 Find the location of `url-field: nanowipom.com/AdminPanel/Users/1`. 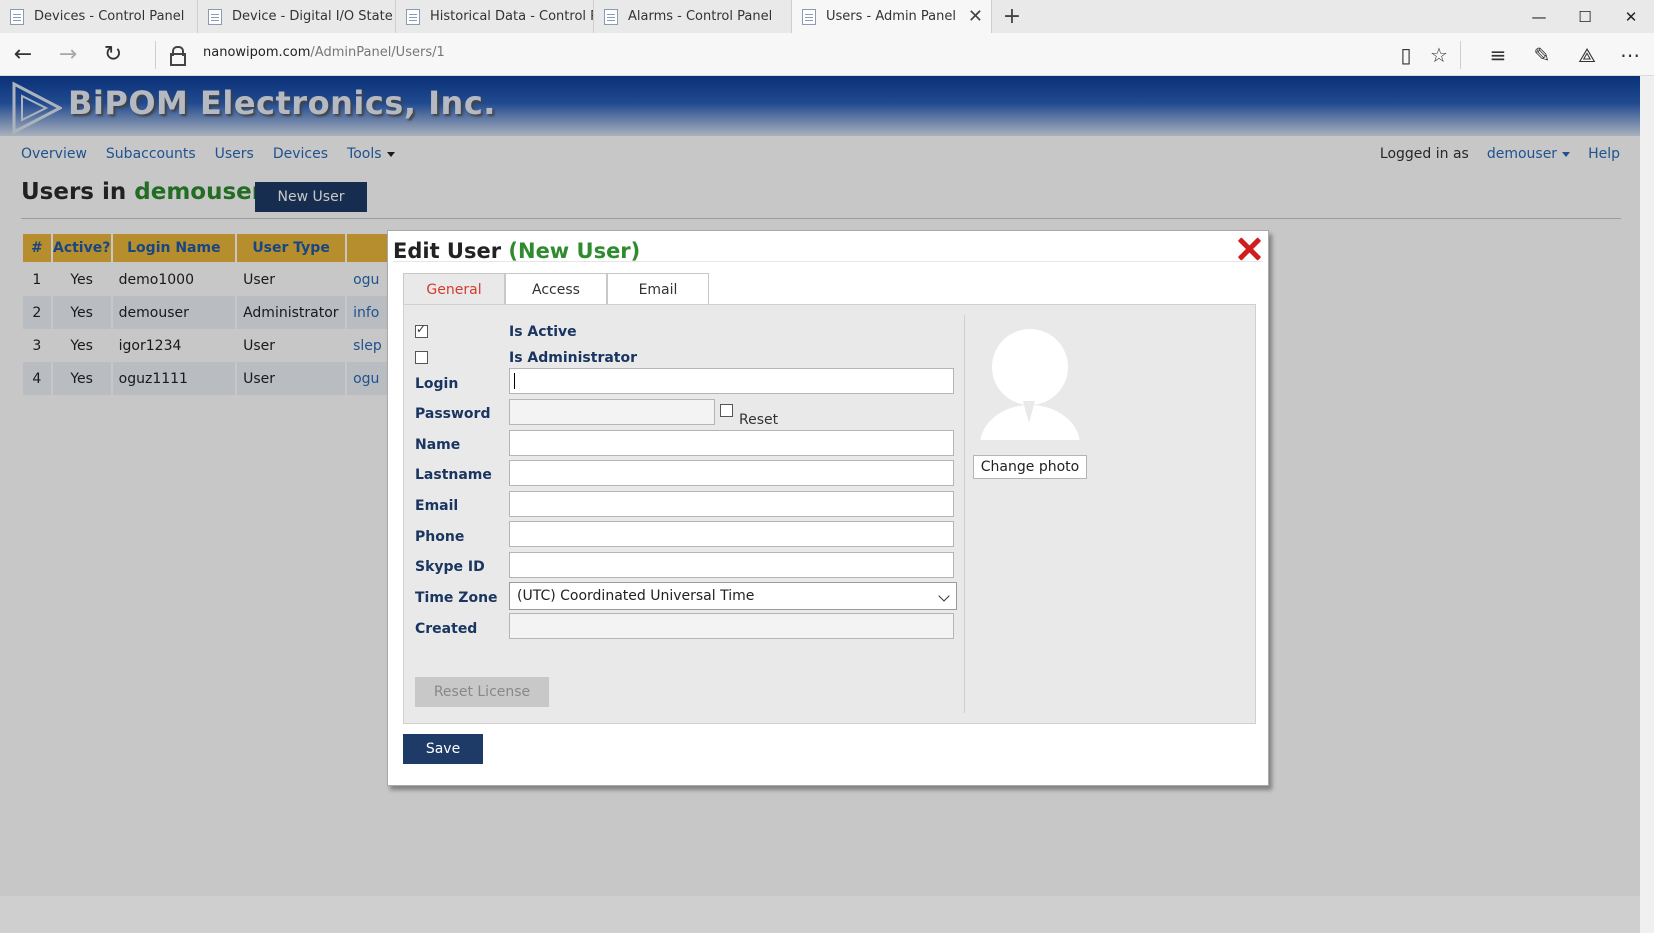

url-field: nanowipom.com/AdminPanel/Users/1 is located at coordinates (324, 52).